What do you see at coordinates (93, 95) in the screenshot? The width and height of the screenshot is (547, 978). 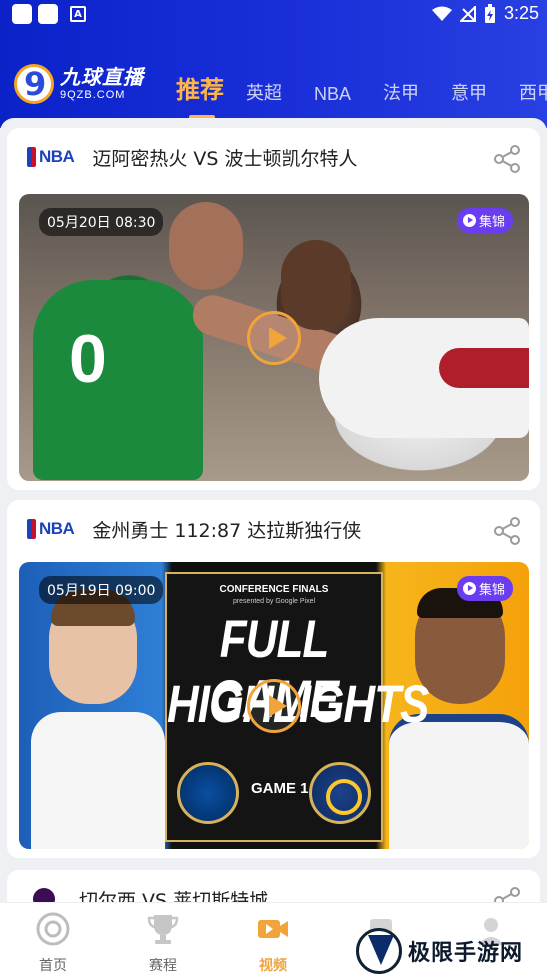 I see `logo-domain: 9QZB.COM` at bounding box center [93, 95].